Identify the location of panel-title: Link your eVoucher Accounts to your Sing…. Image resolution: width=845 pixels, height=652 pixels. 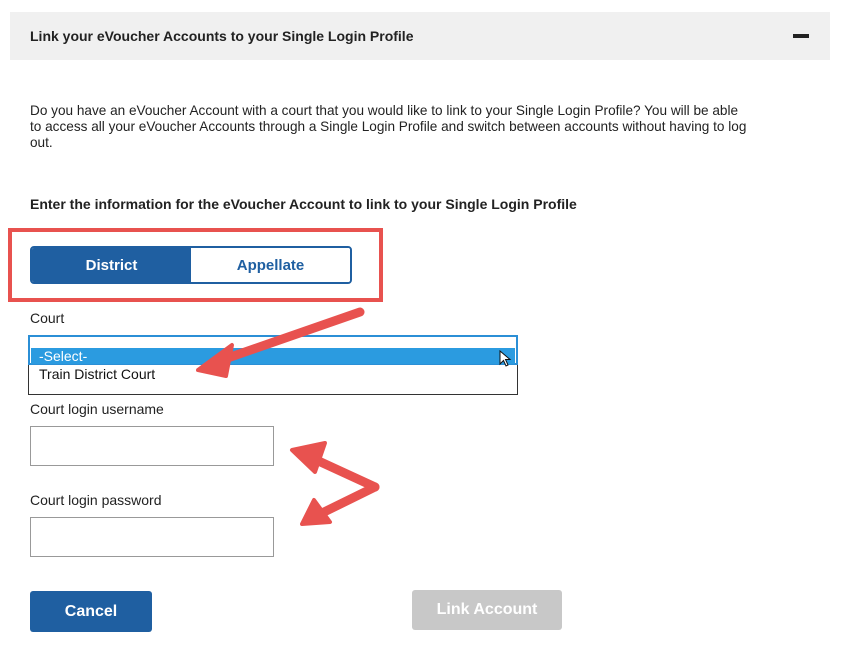
(222, 36).